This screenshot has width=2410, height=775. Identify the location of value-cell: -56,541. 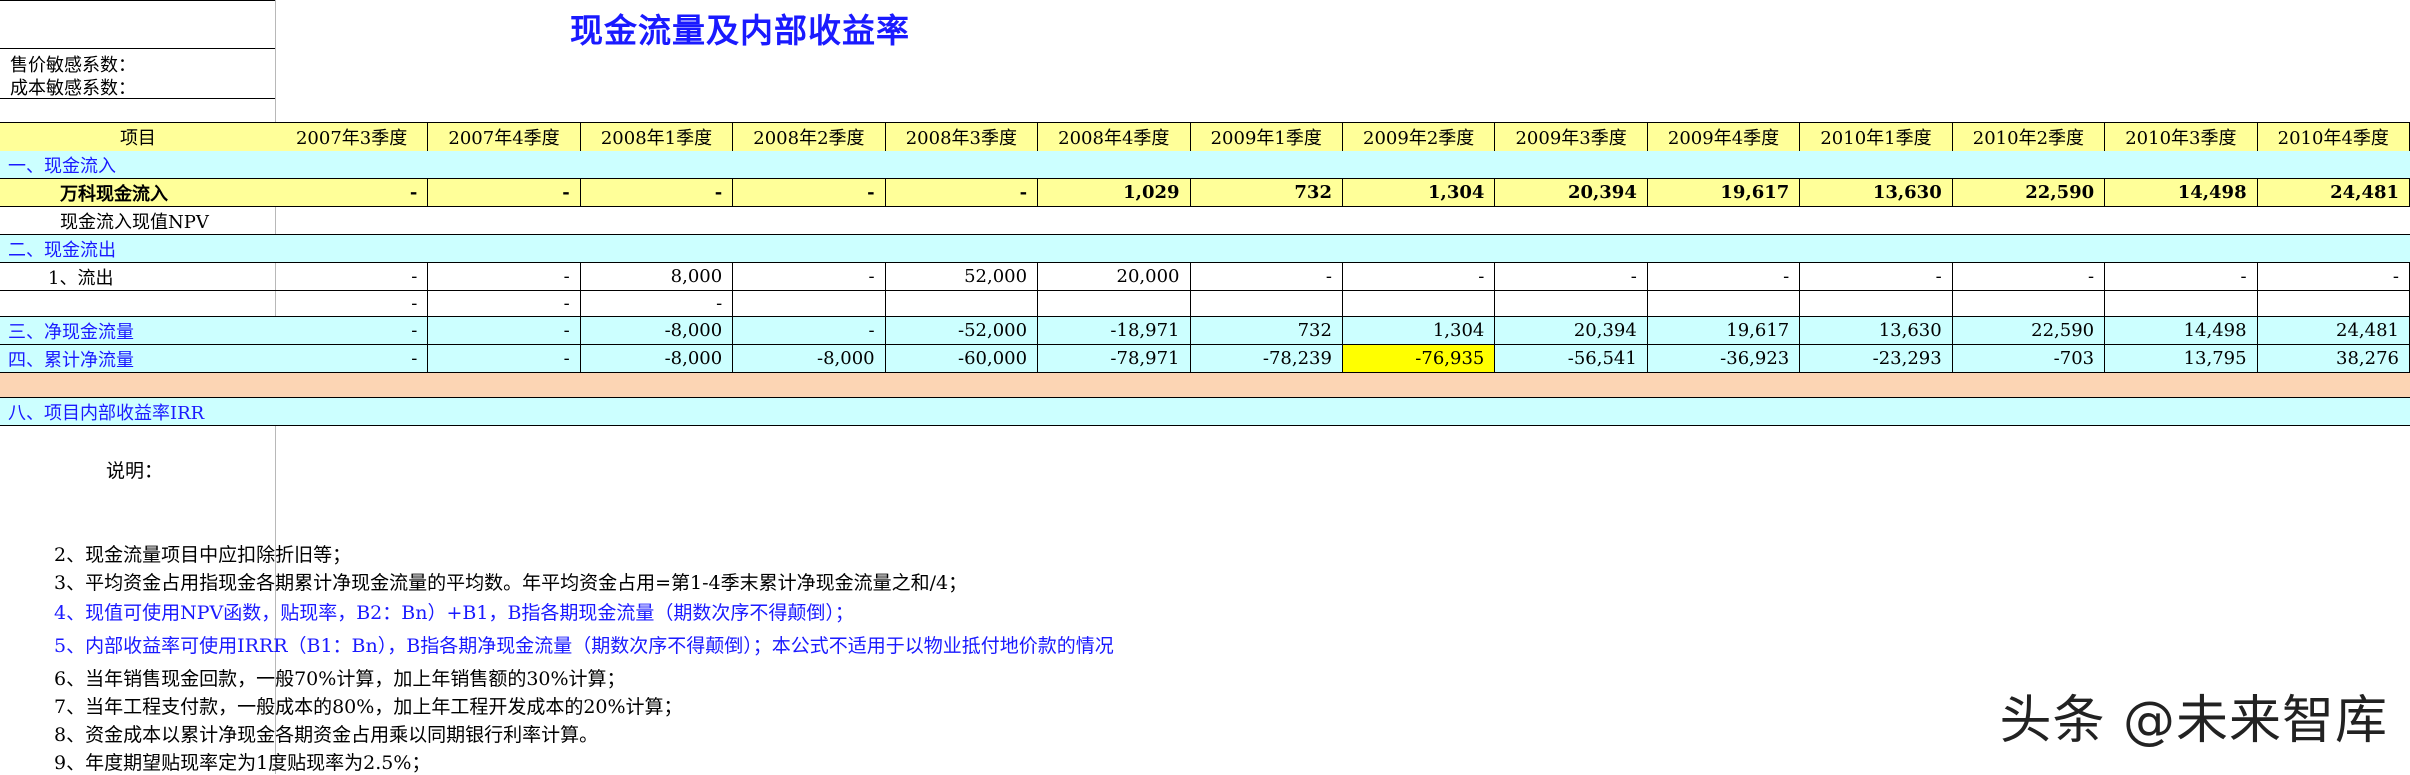
(1571, 358).